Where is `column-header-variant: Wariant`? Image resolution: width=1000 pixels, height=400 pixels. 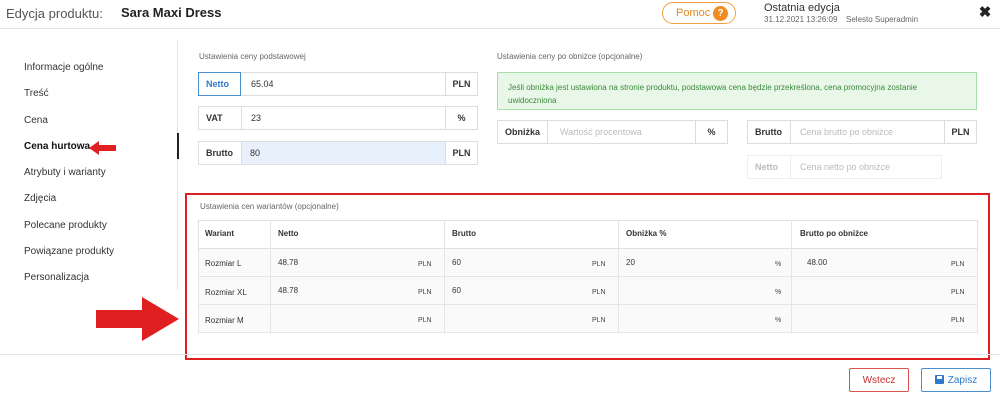 column-header-variant: Wariant is located at coordinates (220, 233).